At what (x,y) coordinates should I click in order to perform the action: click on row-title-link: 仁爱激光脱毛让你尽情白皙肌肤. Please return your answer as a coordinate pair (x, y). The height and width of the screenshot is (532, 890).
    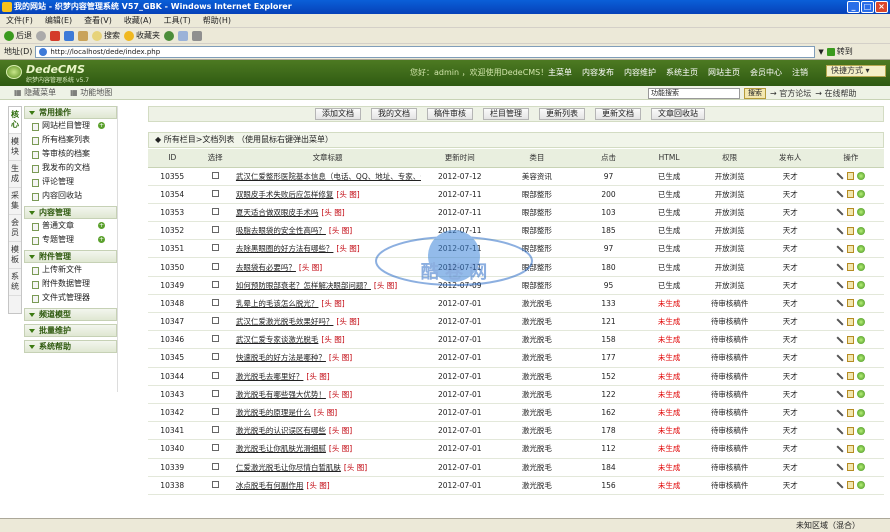
    Looking at the image, I should click on (288, 467).